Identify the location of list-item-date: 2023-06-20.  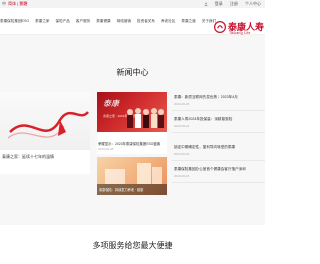
(182, 154).